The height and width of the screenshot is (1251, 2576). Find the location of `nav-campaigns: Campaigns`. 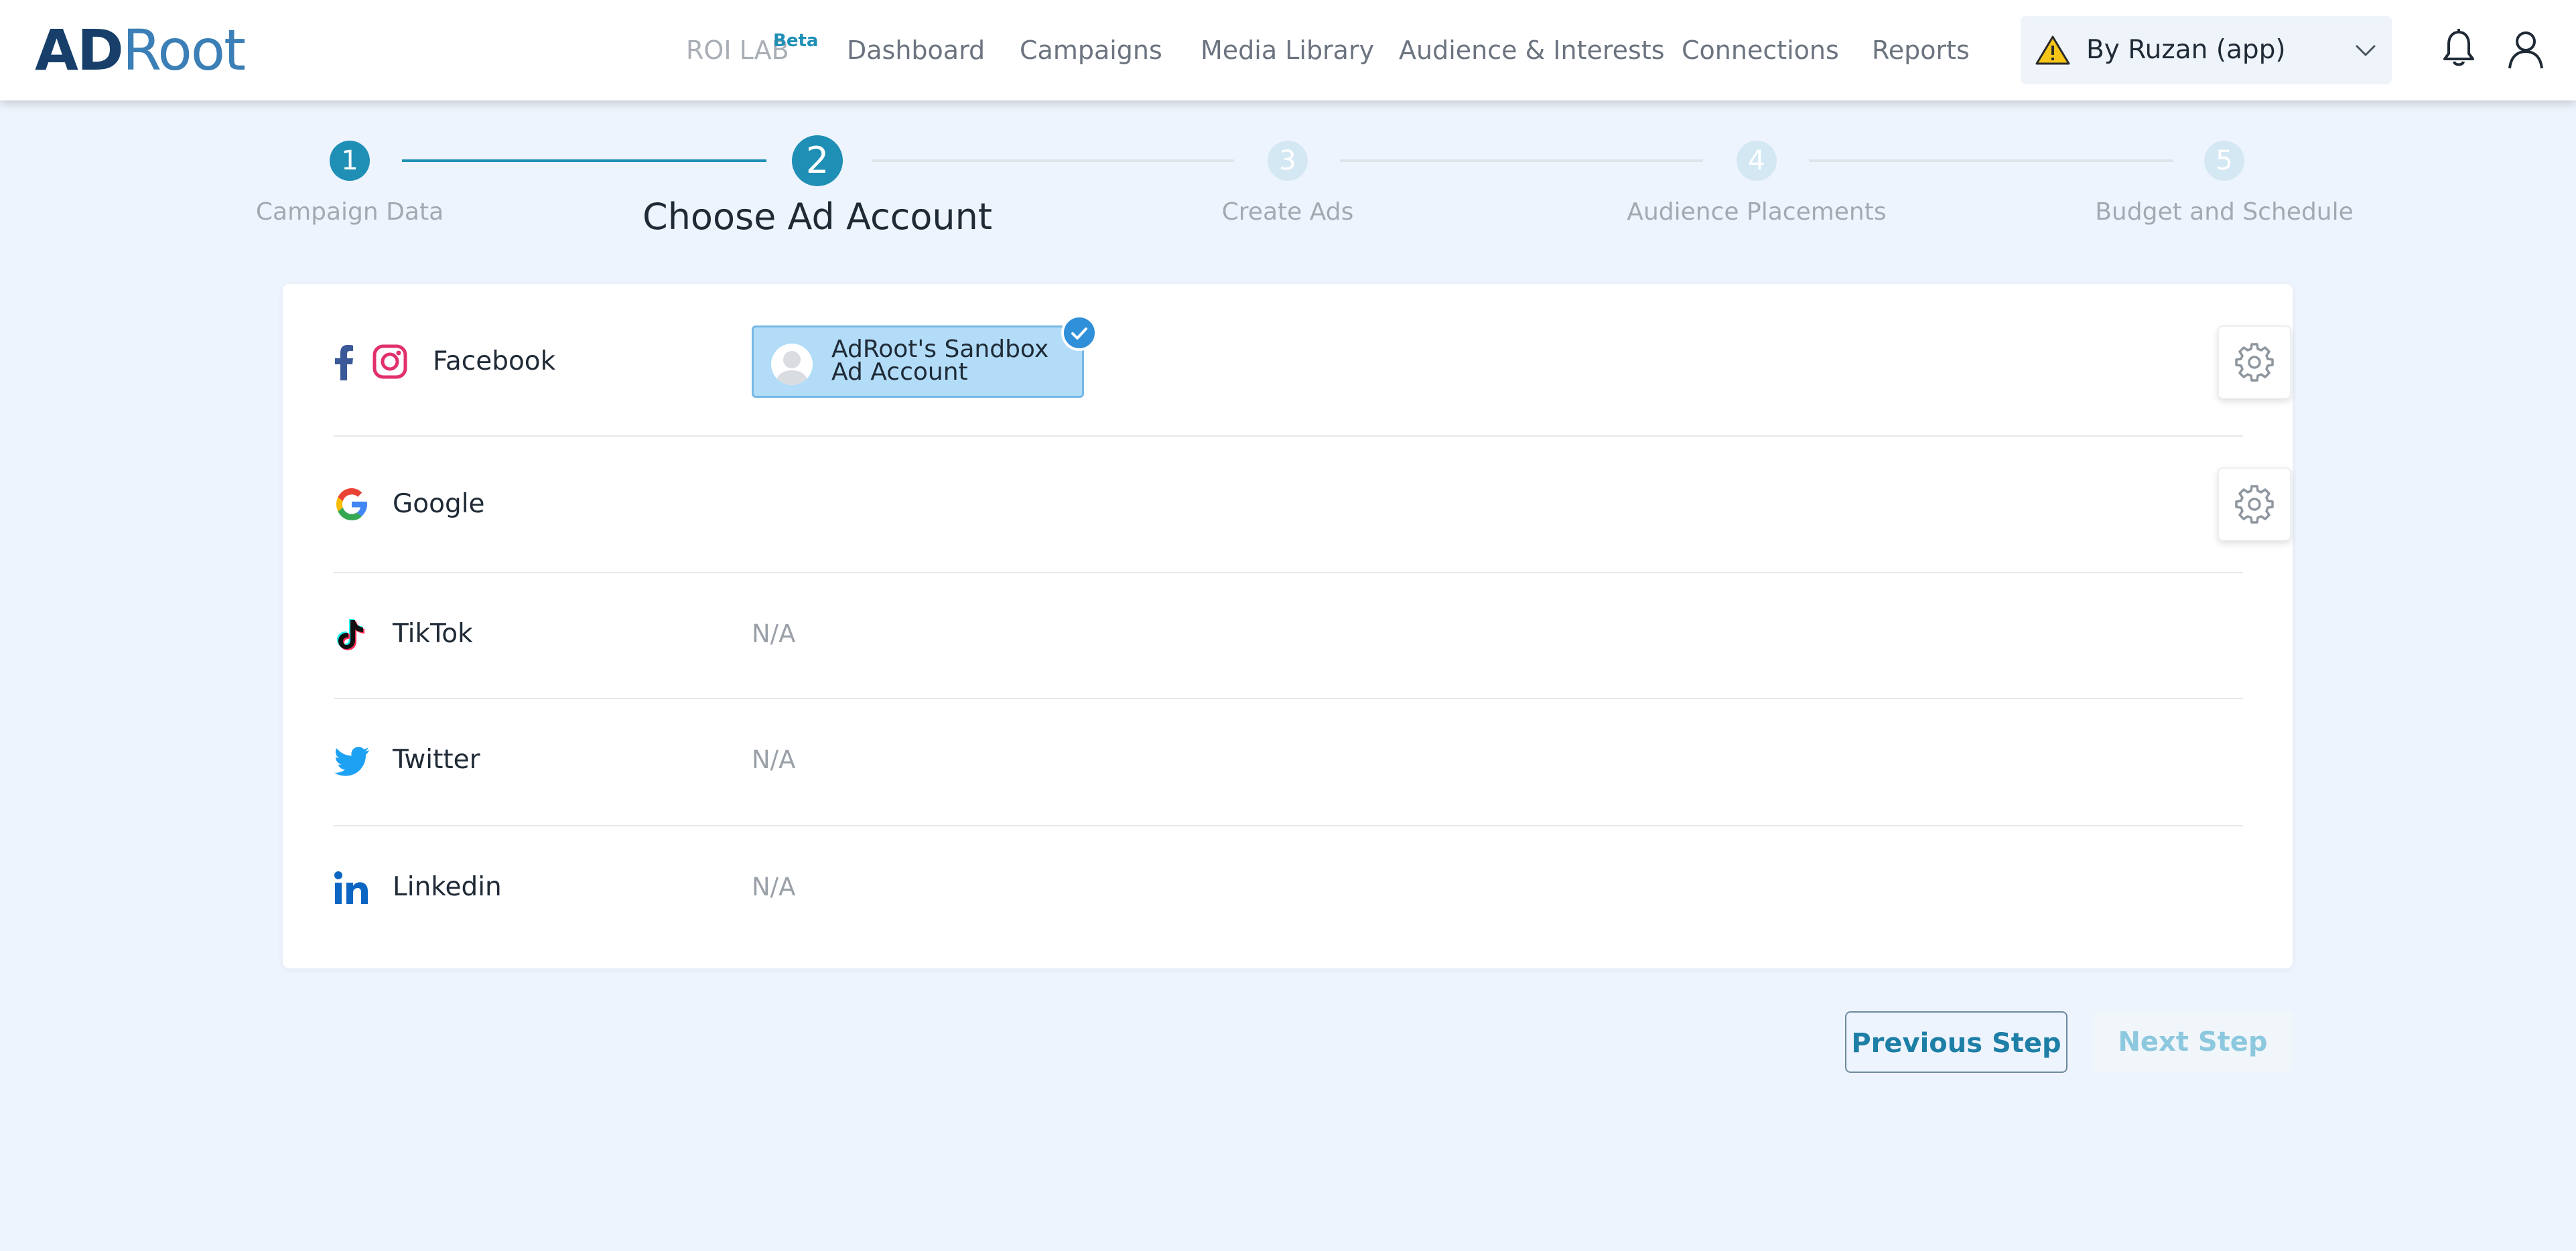

nav-campaigns: Campaigns is located at coordinates (1091, 50).